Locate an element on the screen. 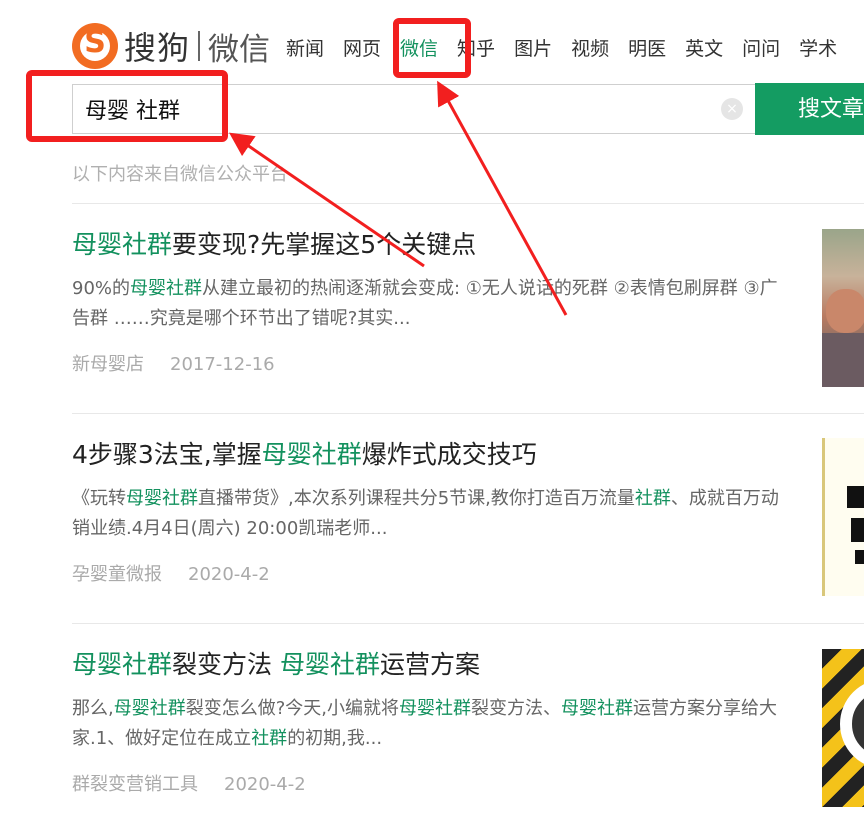  result-title: 母婴社群裂变方法 母婴社群运营方案 is located at coordinates (468, 665).